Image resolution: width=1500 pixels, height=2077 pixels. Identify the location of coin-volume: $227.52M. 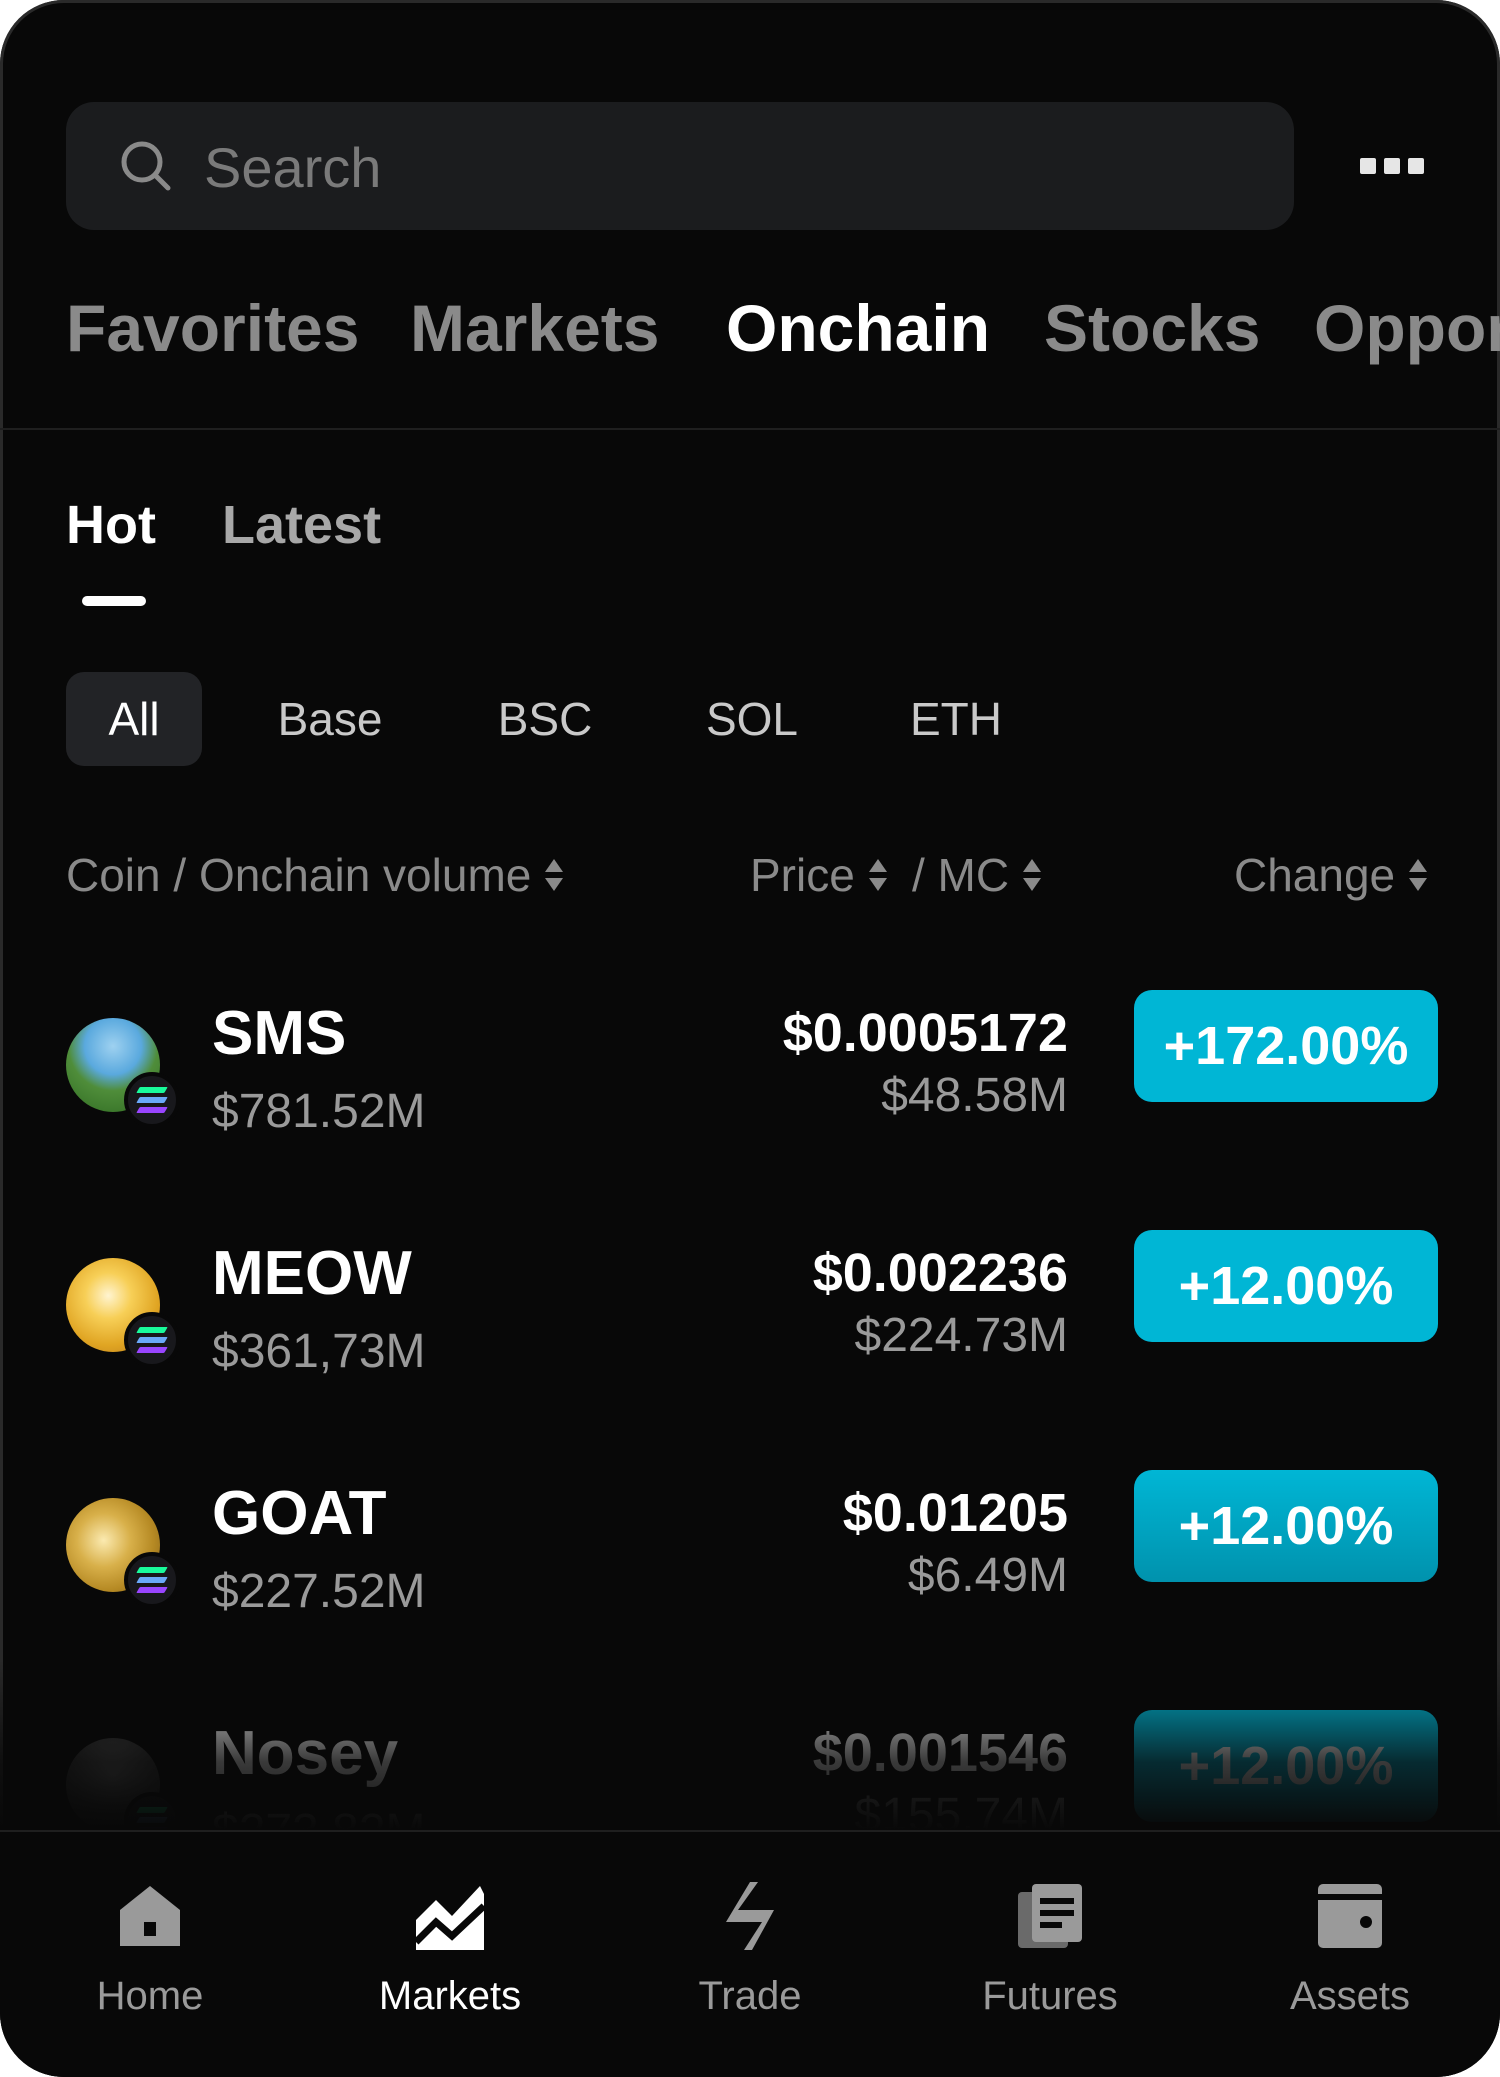
(319, 1591).